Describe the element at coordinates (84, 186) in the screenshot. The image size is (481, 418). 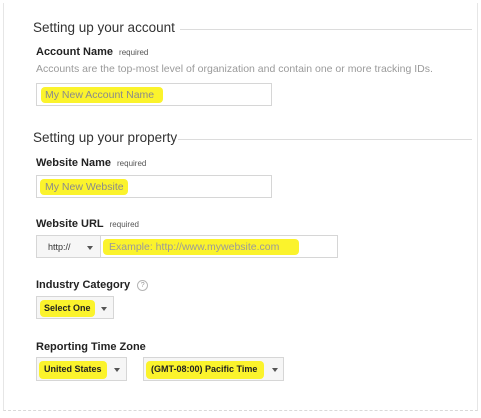
I see `website-name-placeholder: My New Website` at that location.